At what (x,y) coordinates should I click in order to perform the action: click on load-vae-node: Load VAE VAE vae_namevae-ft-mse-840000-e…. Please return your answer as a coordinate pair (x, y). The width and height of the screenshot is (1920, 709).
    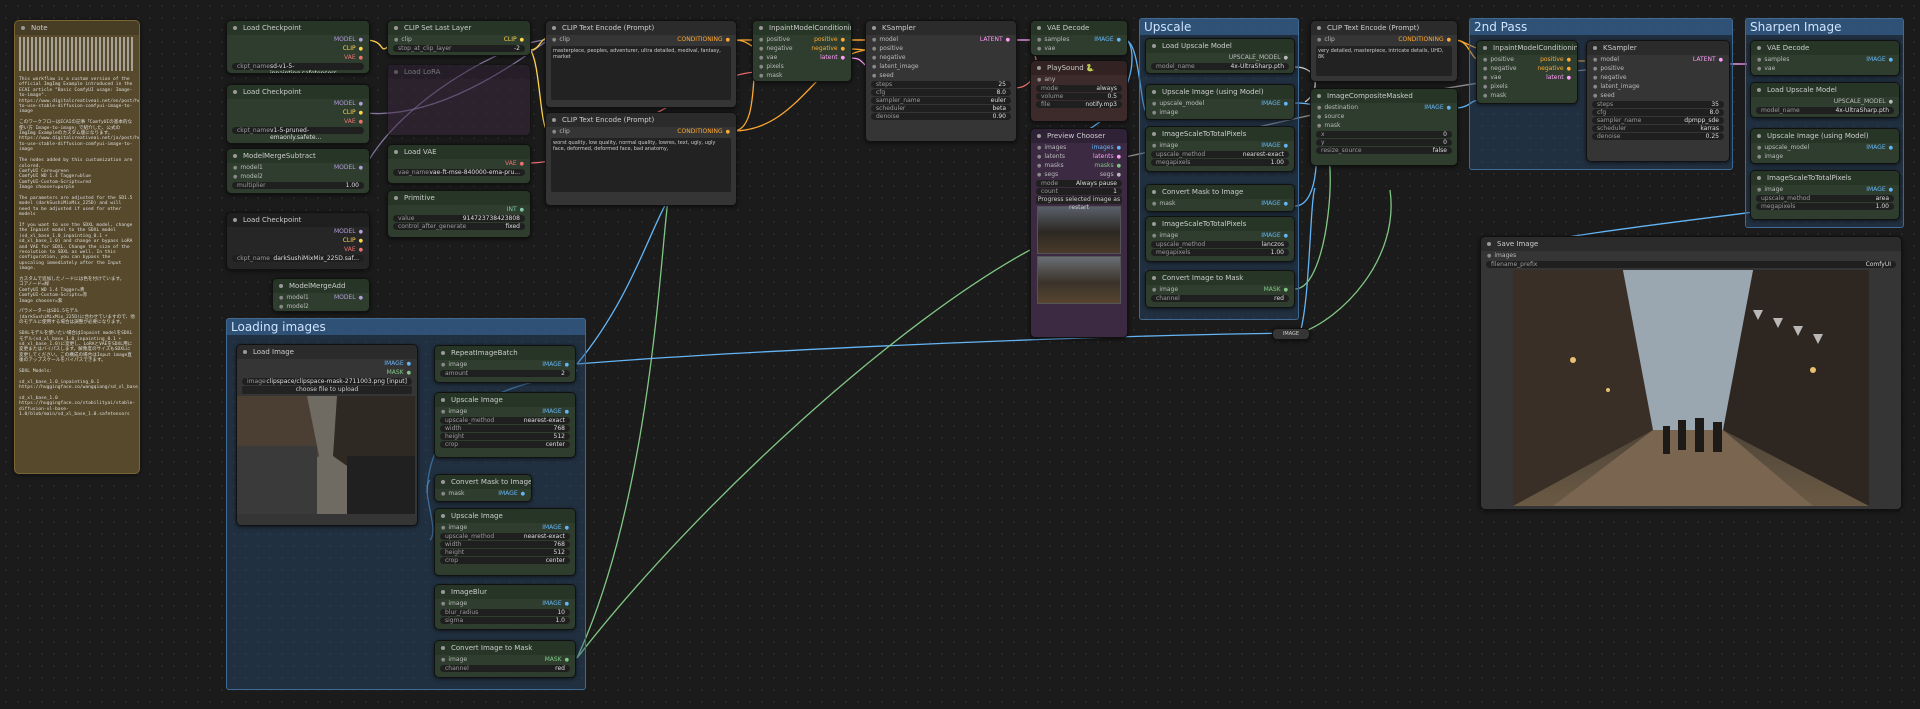
    Looking at the image, I should click on (459, 164).